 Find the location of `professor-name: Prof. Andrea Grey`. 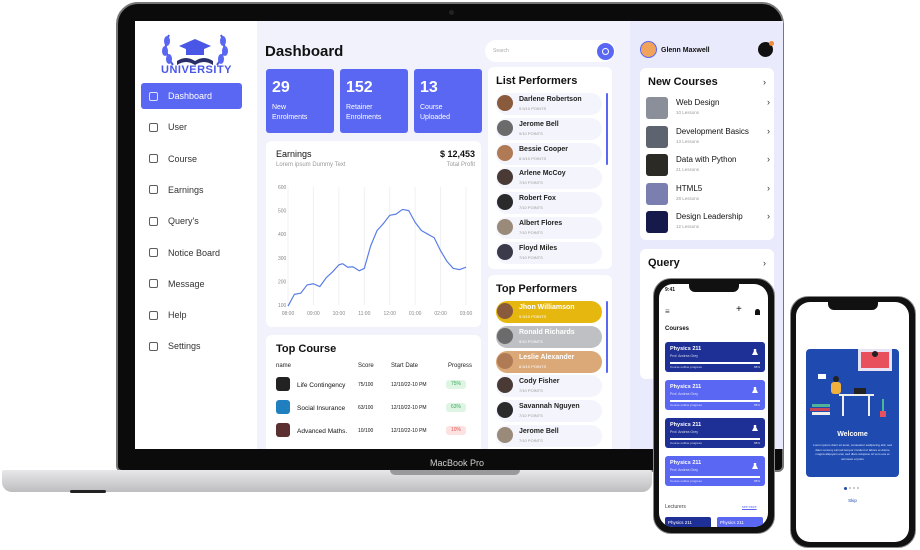

professor-name: Prof. Andrea Grey is located at coordinates (684, 432).